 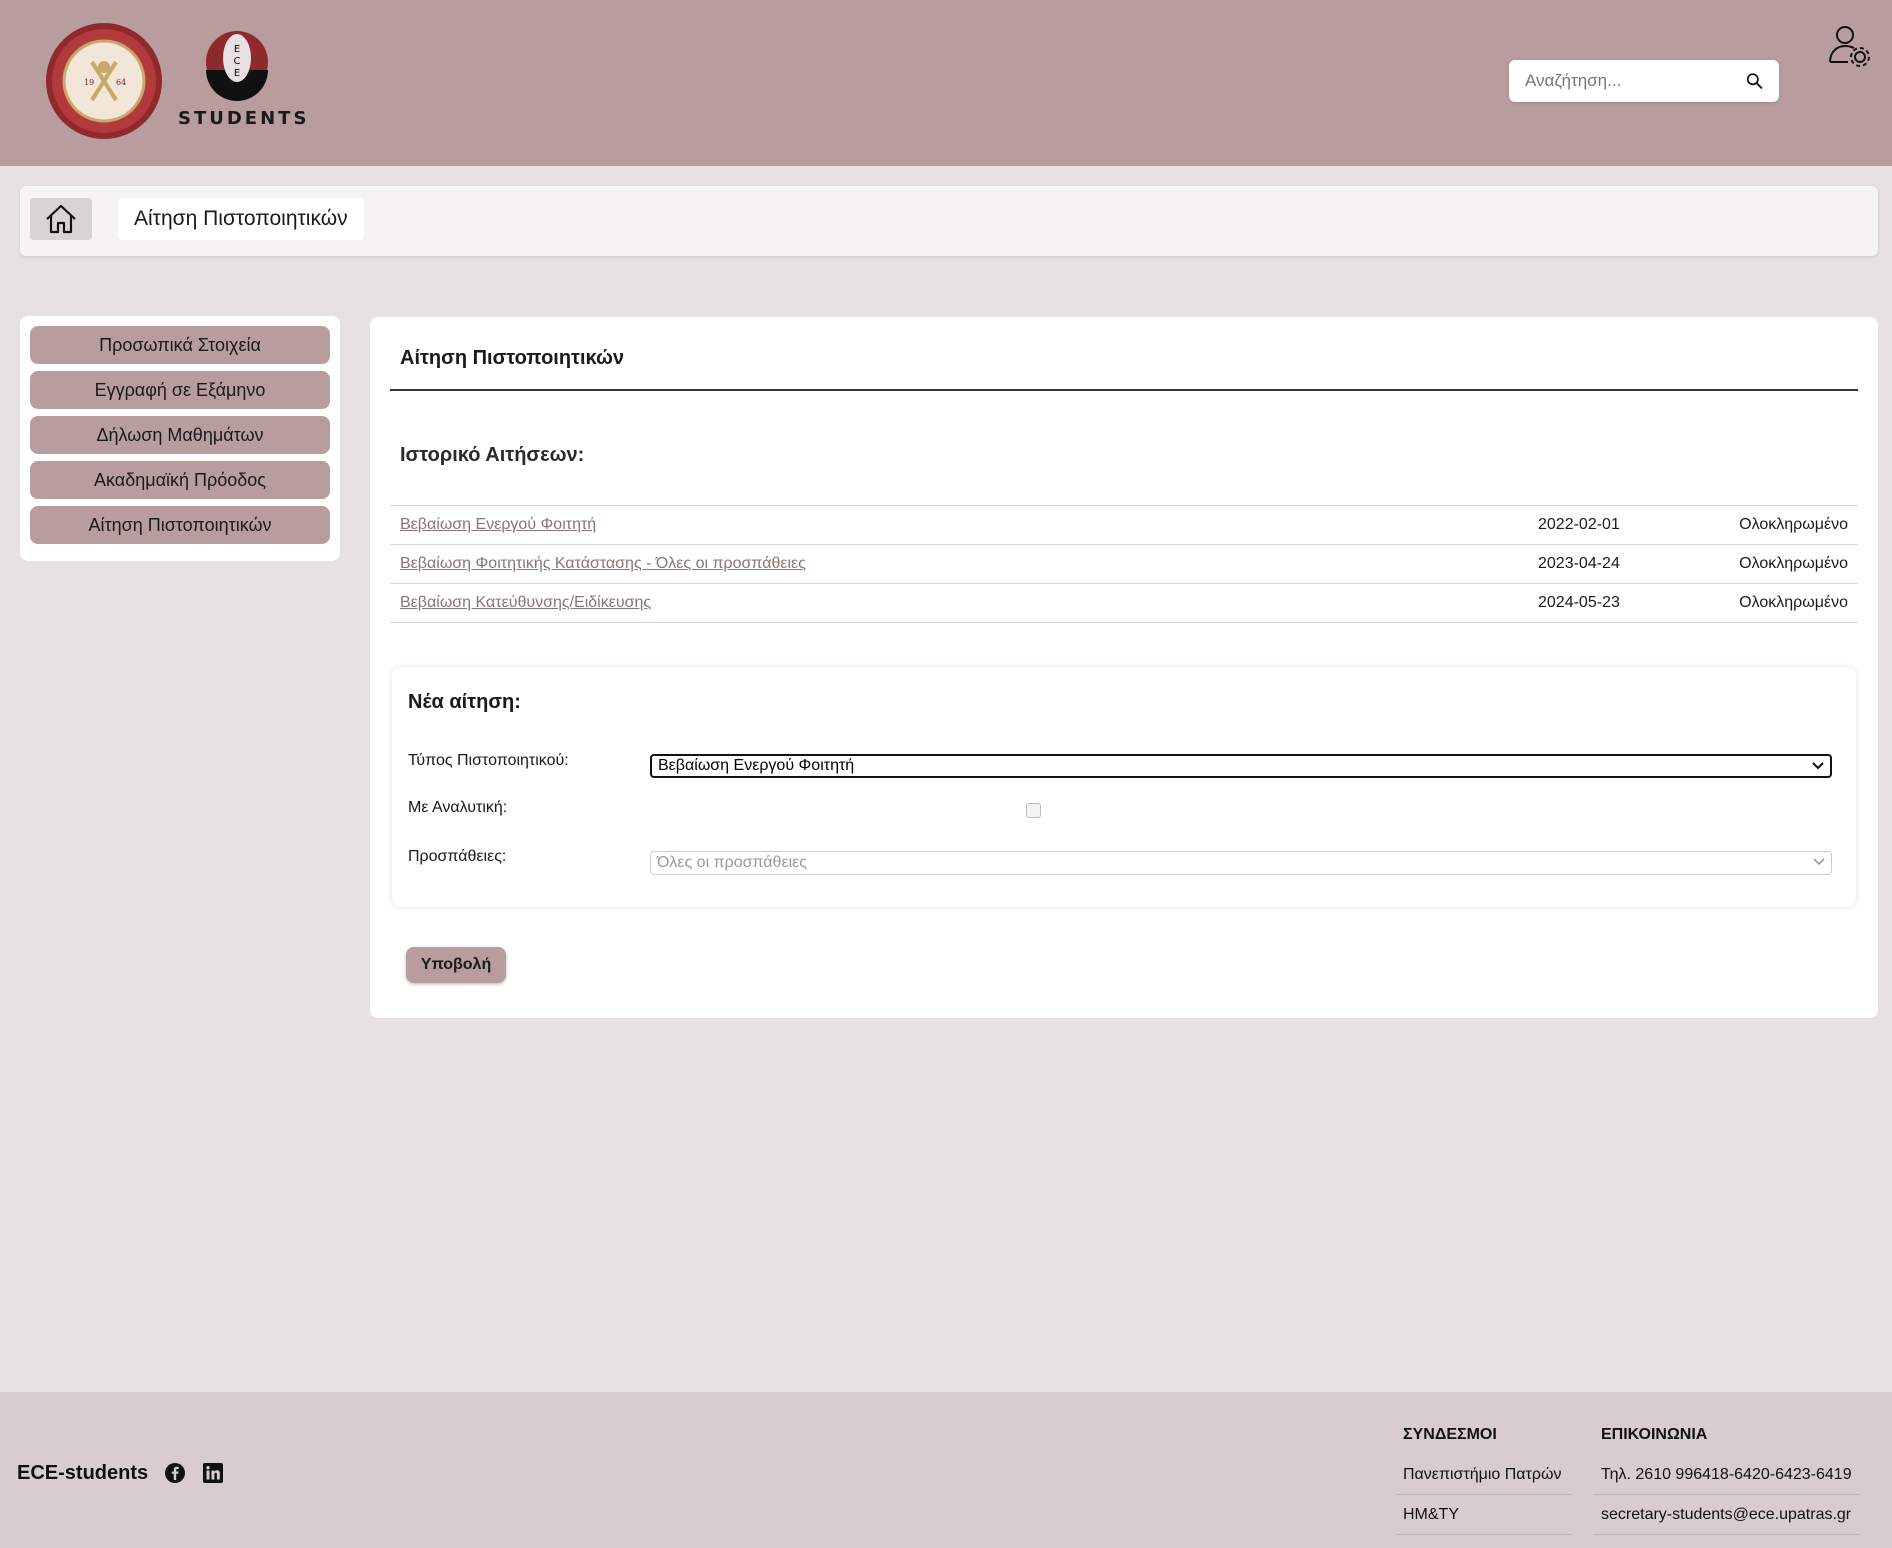 What do you see at coordinates (498, 524) in the screenshot?
I see `history-item-link: Βεβαίωση Ενεργού Φοιτητή` at bounding box center [498, 524].